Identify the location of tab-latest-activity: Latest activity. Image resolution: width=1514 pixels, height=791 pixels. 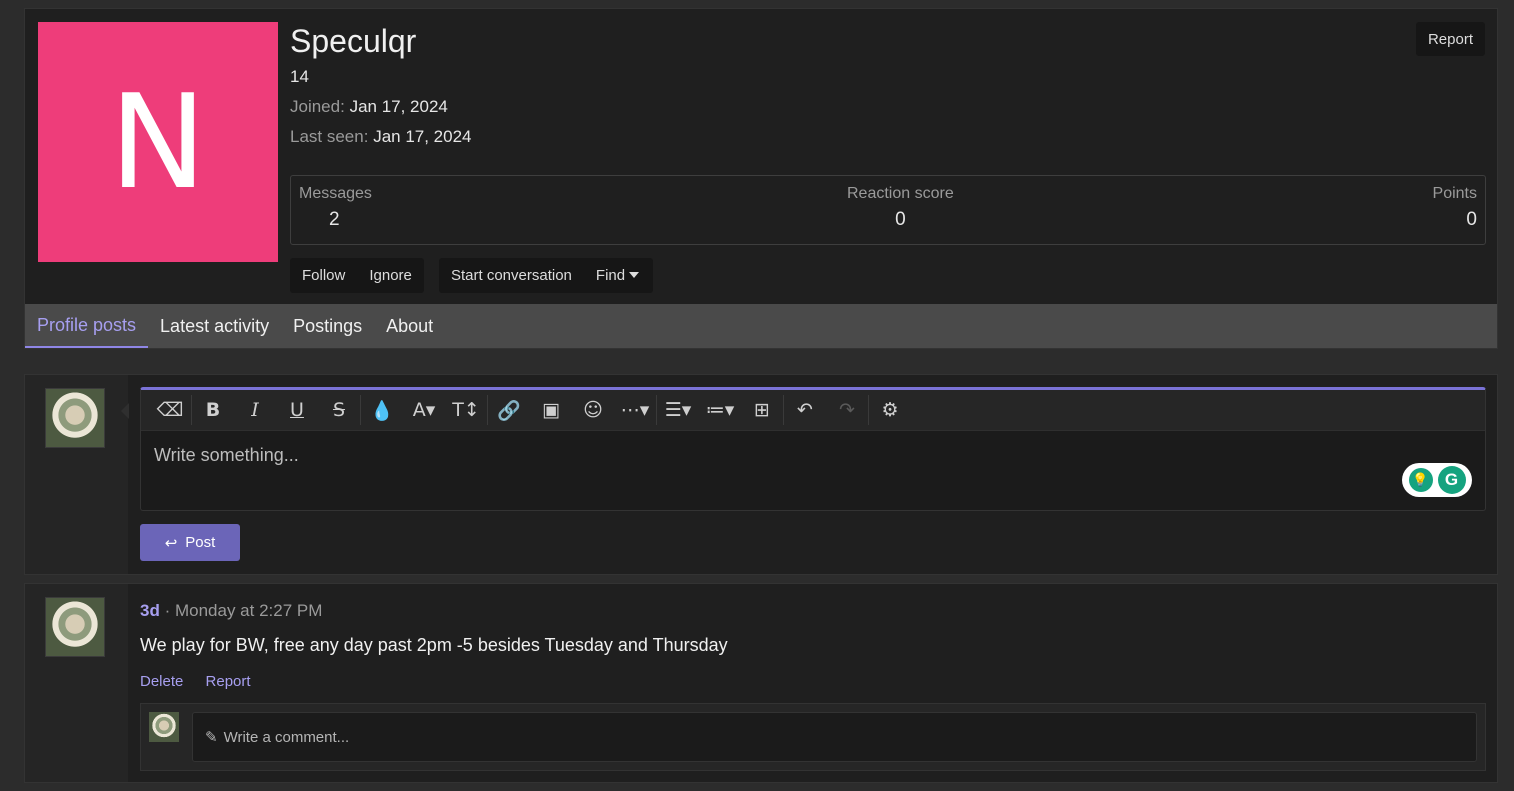
(214, 326).